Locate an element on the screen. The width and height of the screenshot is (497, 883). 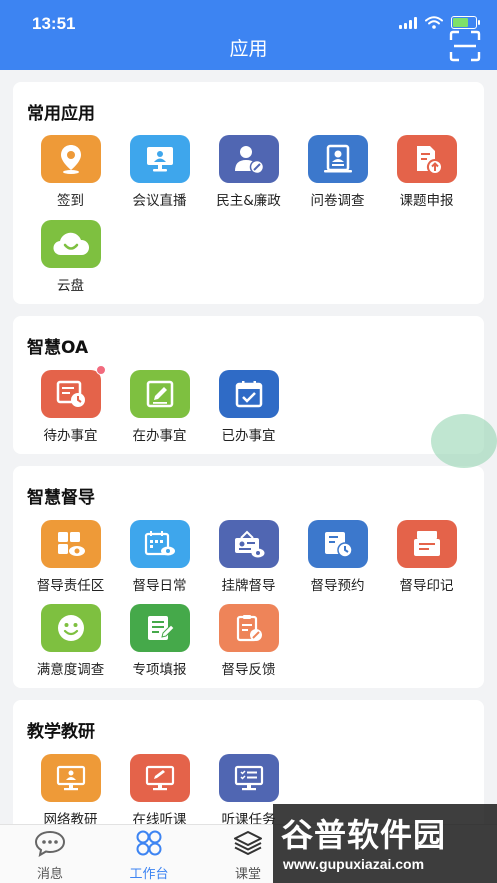
app-meeting-live: 会议直播 is located at coordinates (159, 172).